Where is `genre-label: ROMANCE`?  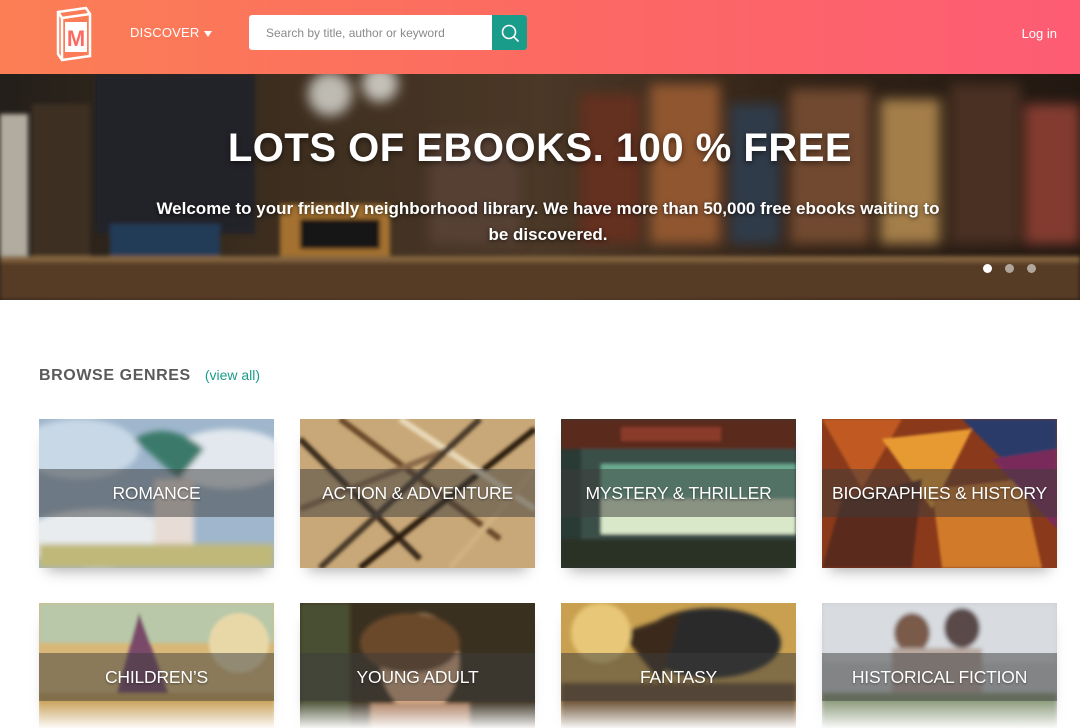
genre-label: ROMANCE is located at coordinates (156, 492).